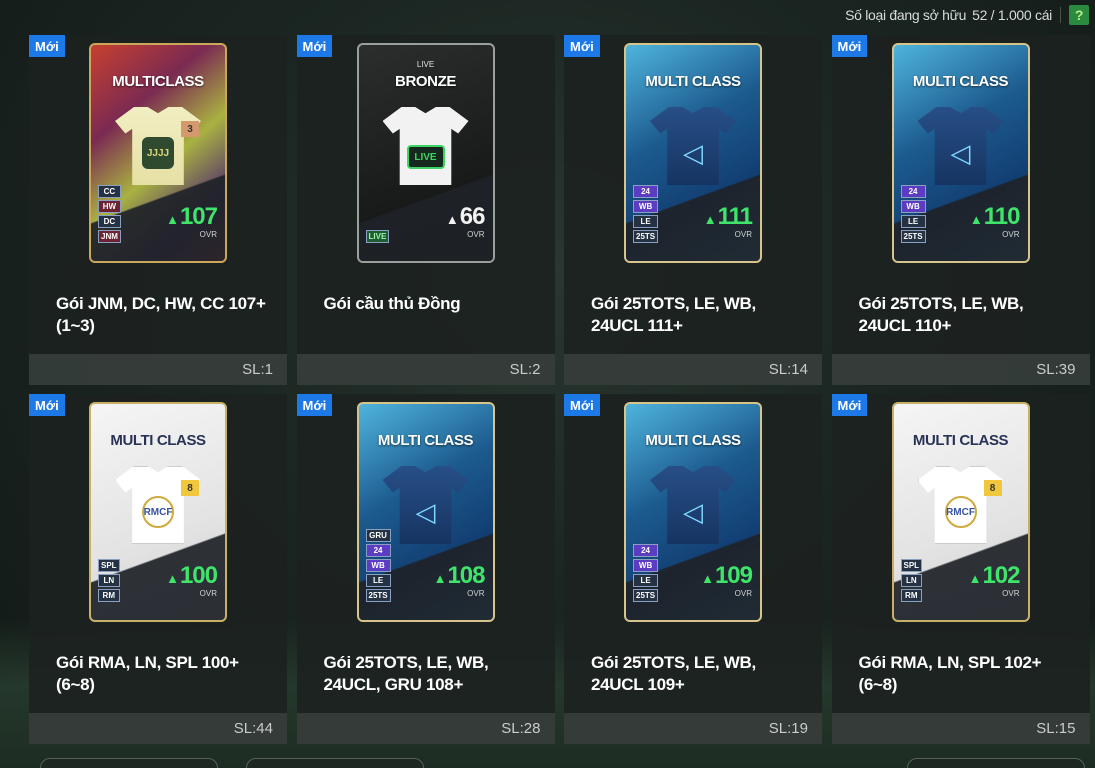 The width and height of the screenshot is (1095, 768). What do you see at coordinates (788, 369) in the screenshot?
I see `quantity-value: SL:14` at bounding box center [788, 369].